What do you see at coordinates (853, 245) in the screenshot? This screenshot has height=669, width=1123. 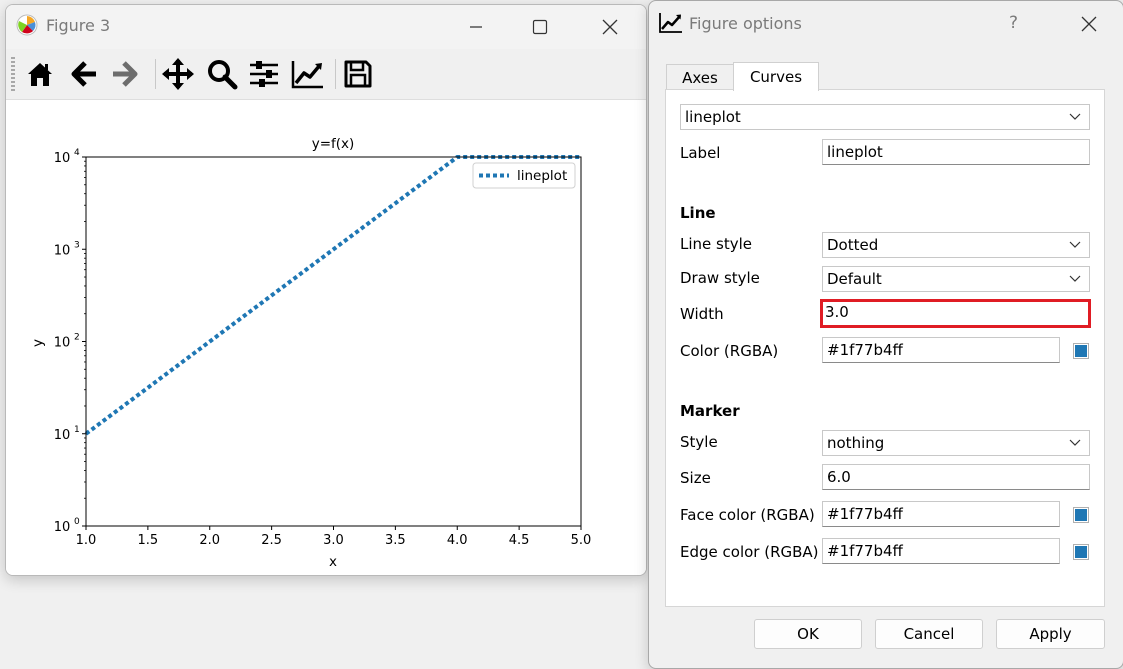 I see `line-style-value: Dotted` at bounding box center [853, 245].